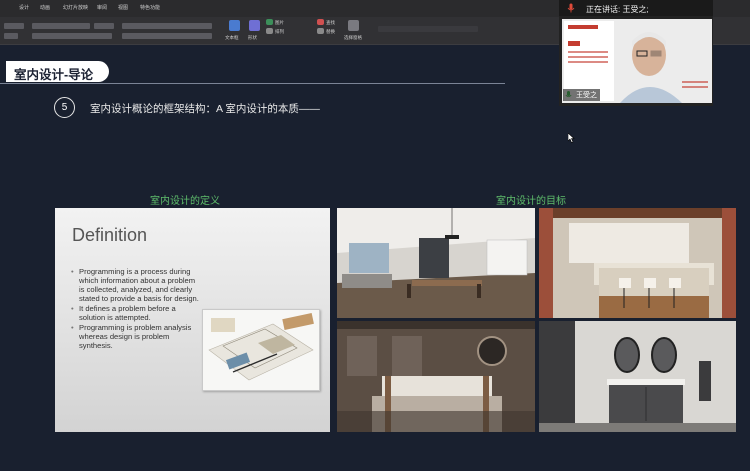 The height and width of the screenshot is (471, 750). I want to click on living-dining-photo, so click(436, 263).